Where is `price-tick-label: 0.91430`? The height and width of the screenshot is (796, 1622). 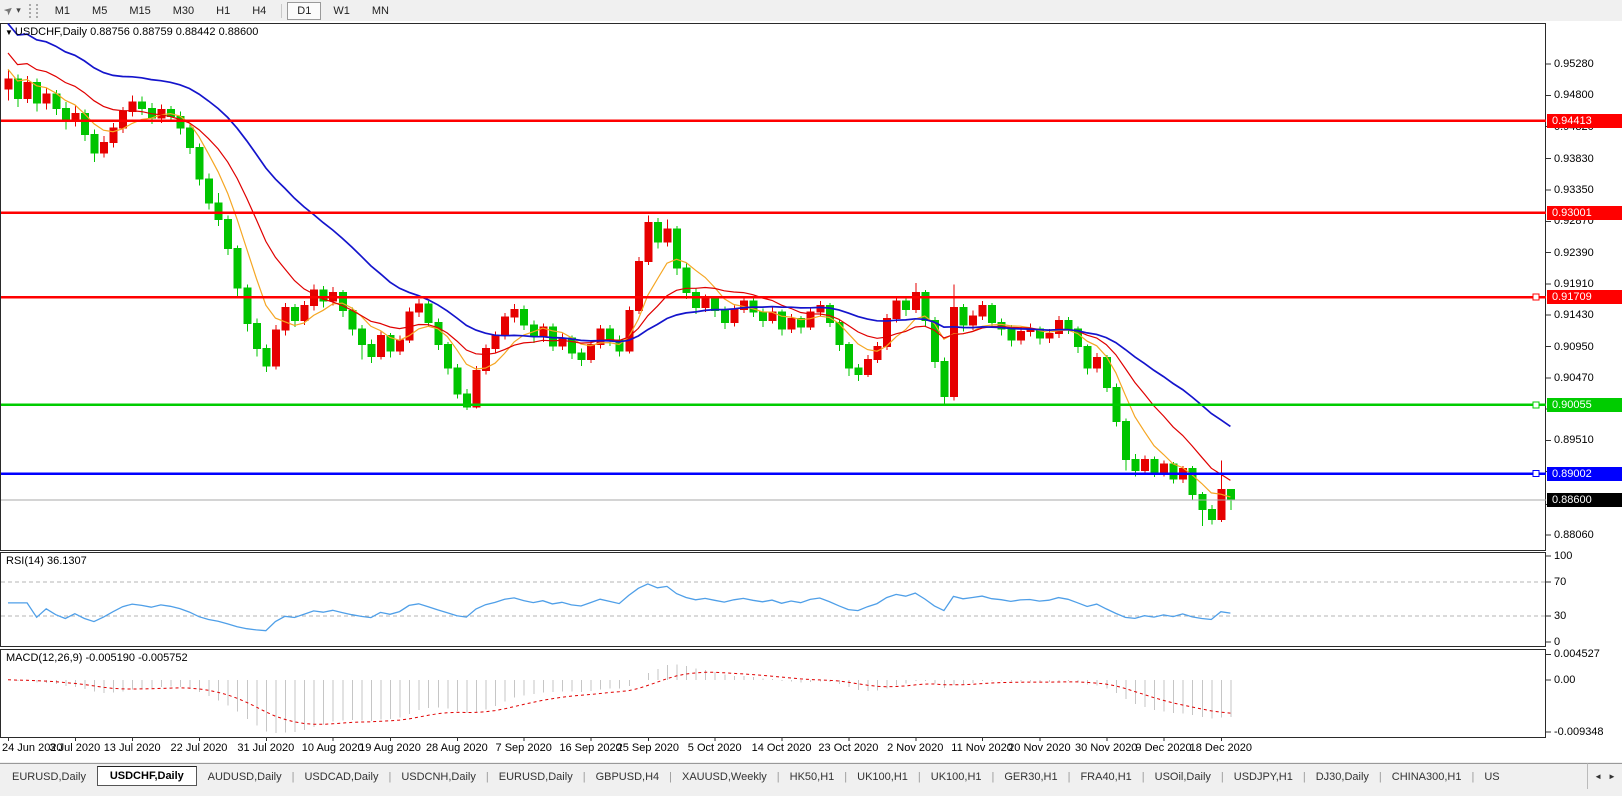
price-tick-label: 0.91430 is located at coordinates (1574, 315).